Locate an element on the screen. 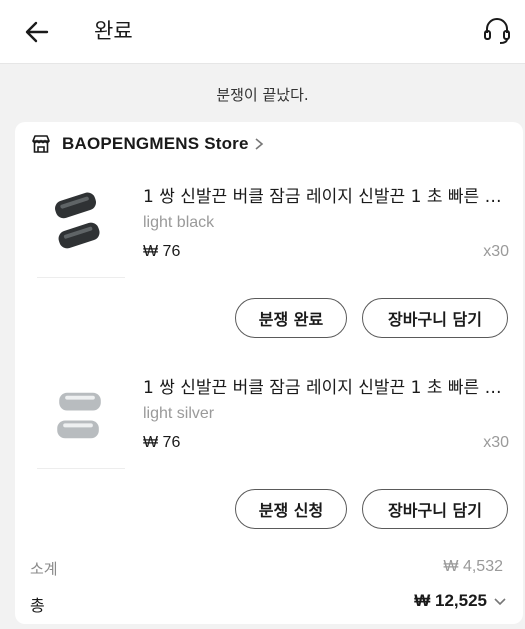 This screenshot has width=525, height=629. storefront-icon is located at coordinates (41, 144).